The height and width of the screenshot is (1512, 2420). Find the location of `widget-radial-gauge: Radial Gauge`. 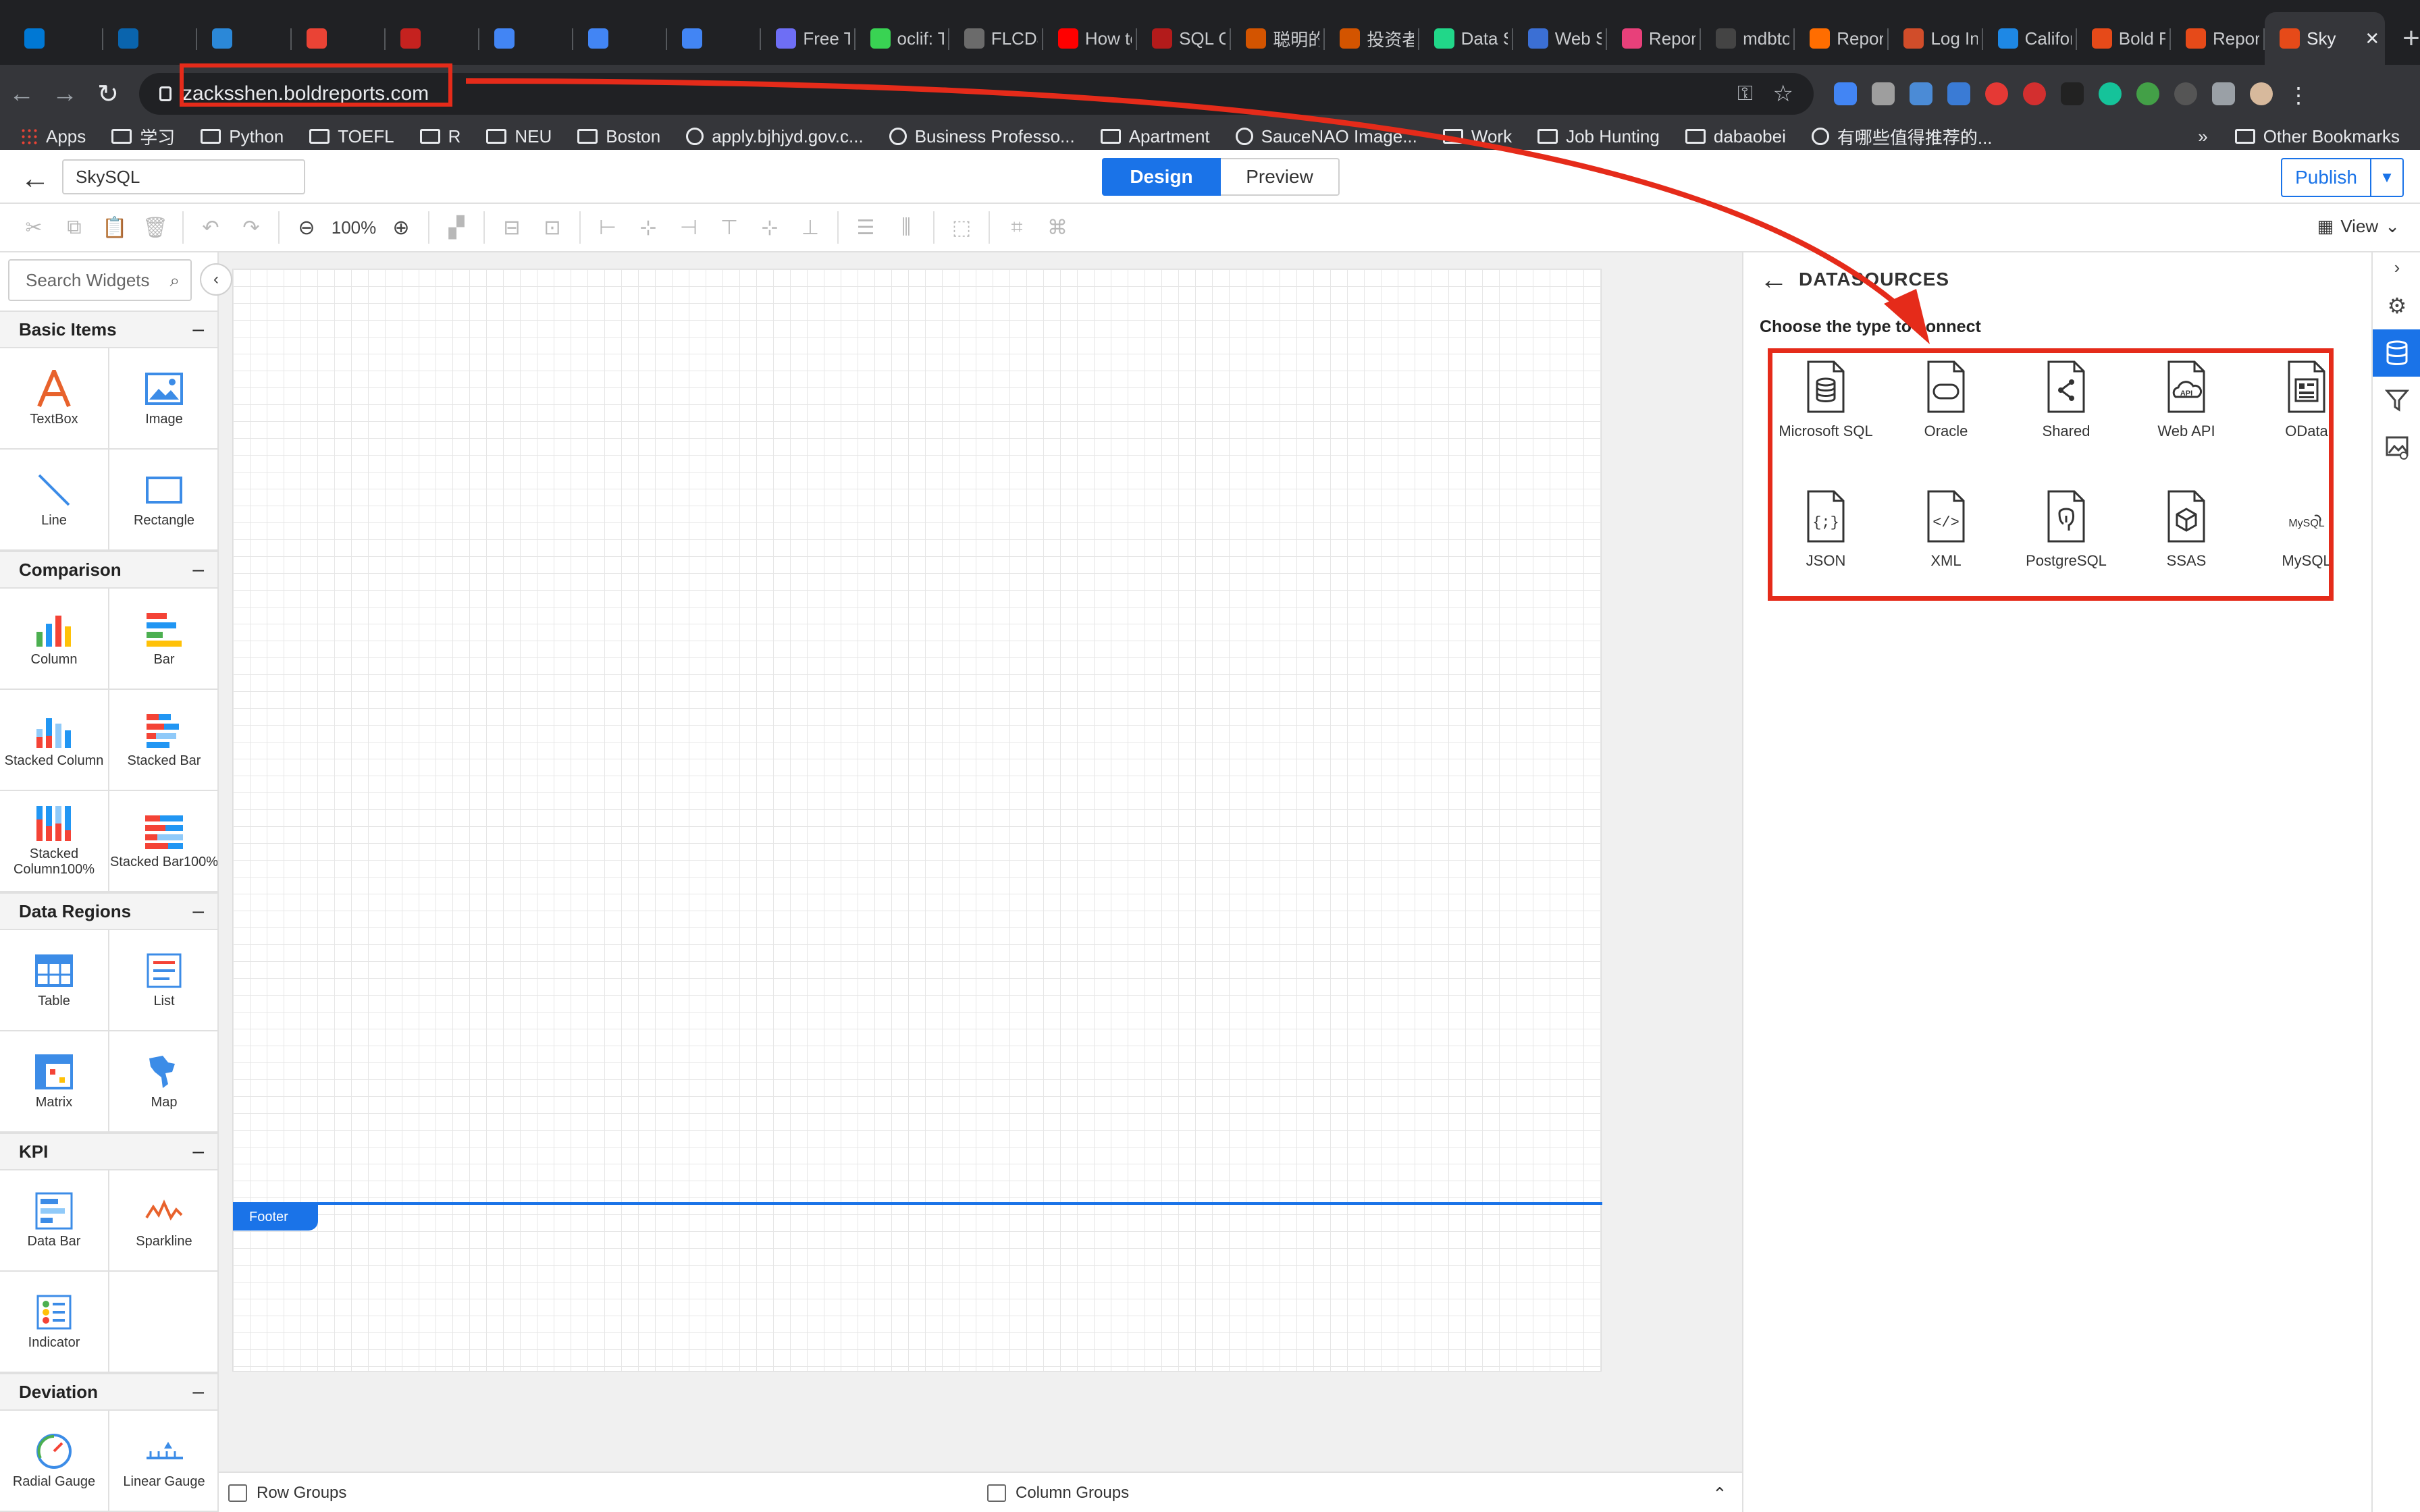

widget-radial-gauge: Radial Gauge is located at coordinates (54, 1461).